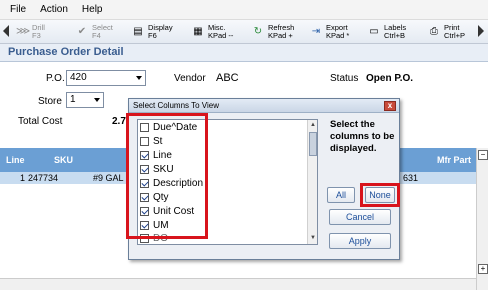  What do you see at coordinates (138, 31) in the screenshot?
I see `display-icon: ▤` at bounding box center [138, 31].